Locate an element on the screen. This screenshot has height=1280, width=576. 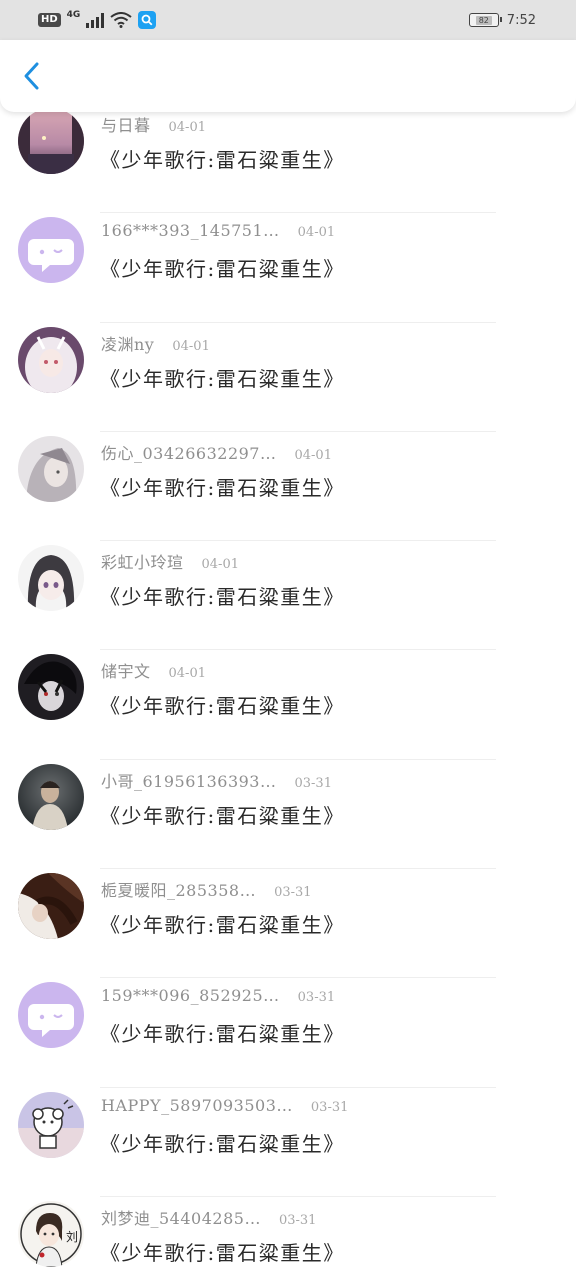
item-meta: 小哥_61956136393… 03-31 is located at coordinates (216, 780).